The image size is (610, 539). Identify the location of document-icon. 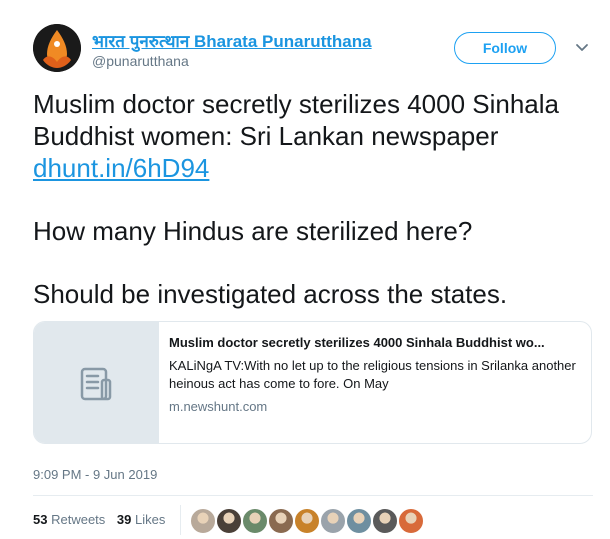
(96, 384).